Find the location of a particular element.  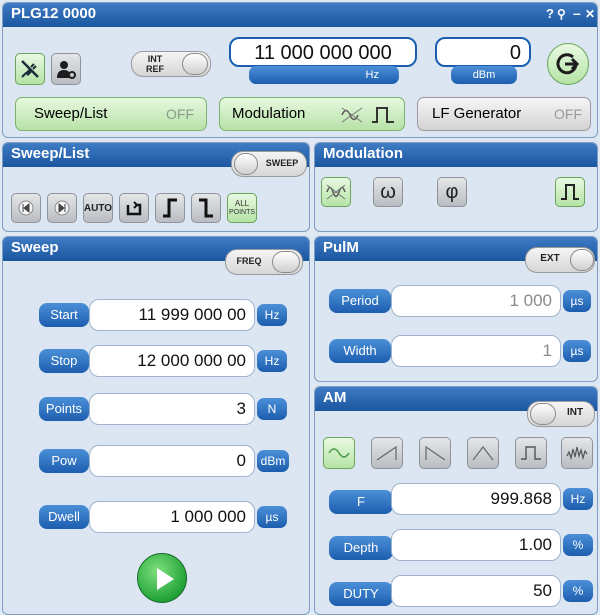

noise-wave-button is located at coordinates (577, 453).